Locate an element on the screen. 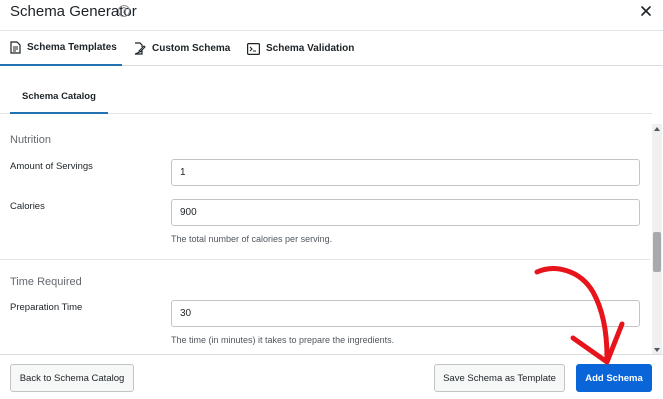 Image resolution: width=663 pixels, height=399 pixels. content-scrollbar is located at coordinates (657, 239).